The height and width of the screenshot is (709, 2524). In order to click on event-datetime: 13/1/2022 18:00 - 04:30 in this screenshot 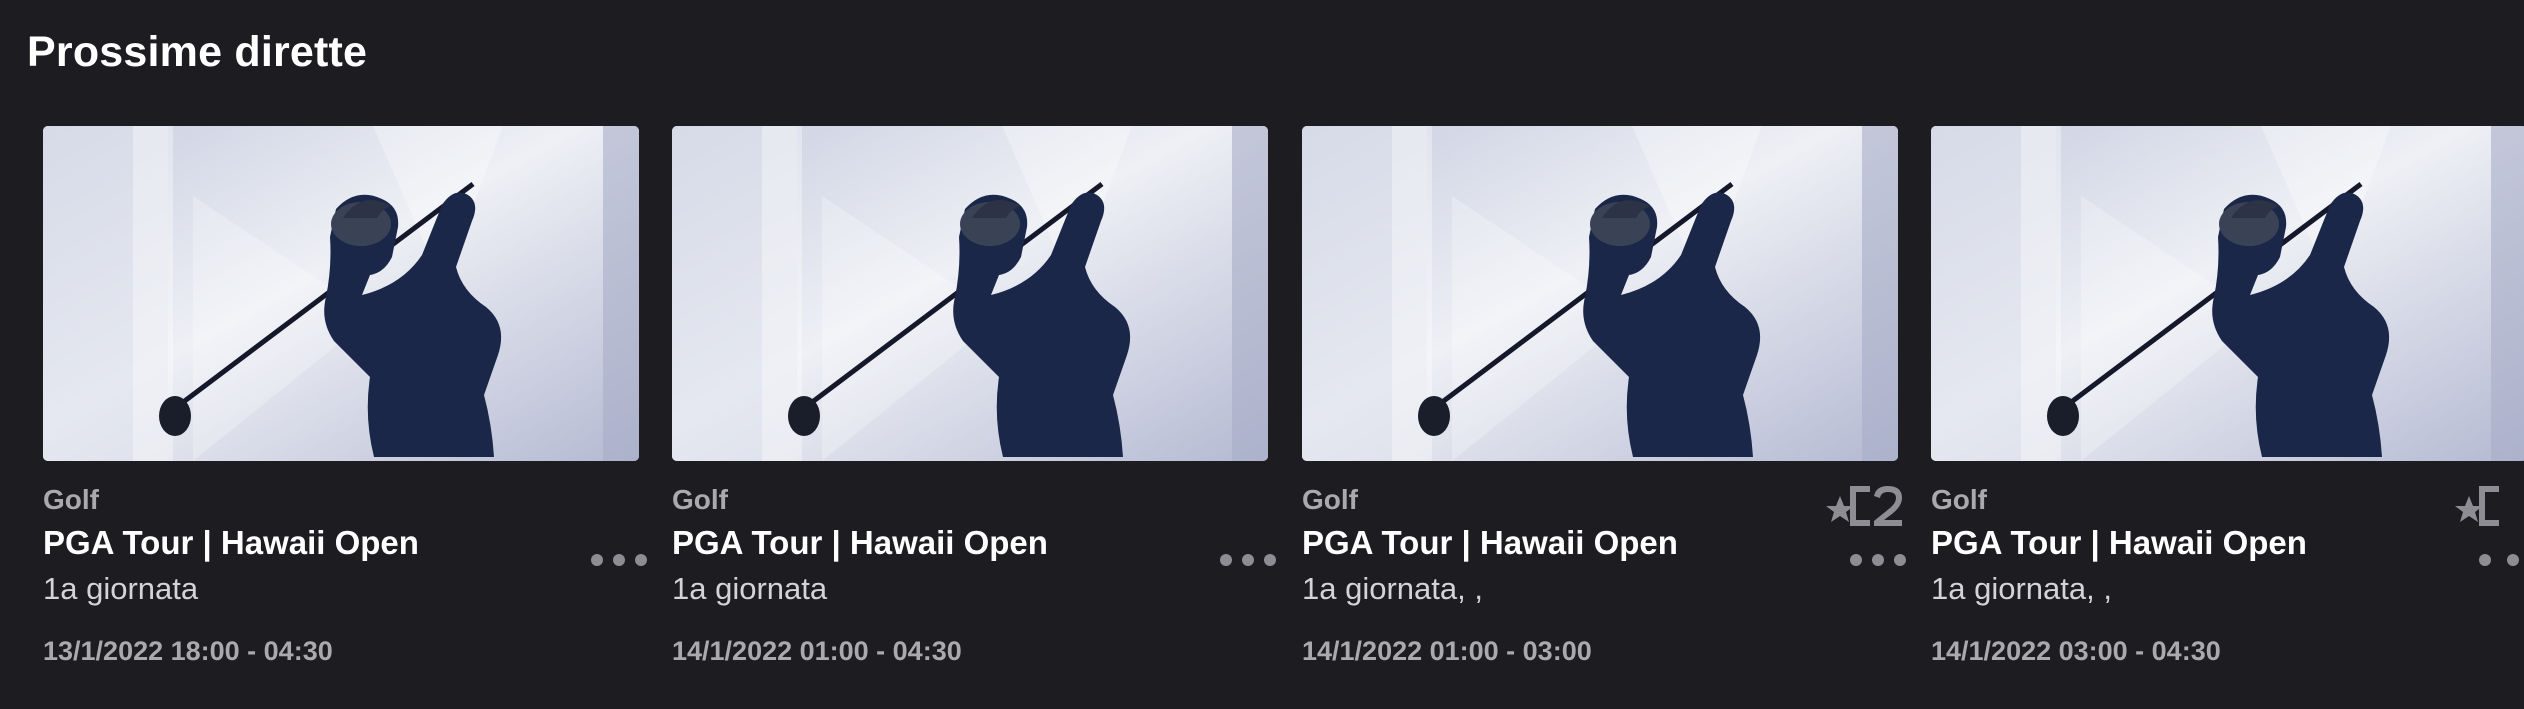, I will do `click(188, 651)`.